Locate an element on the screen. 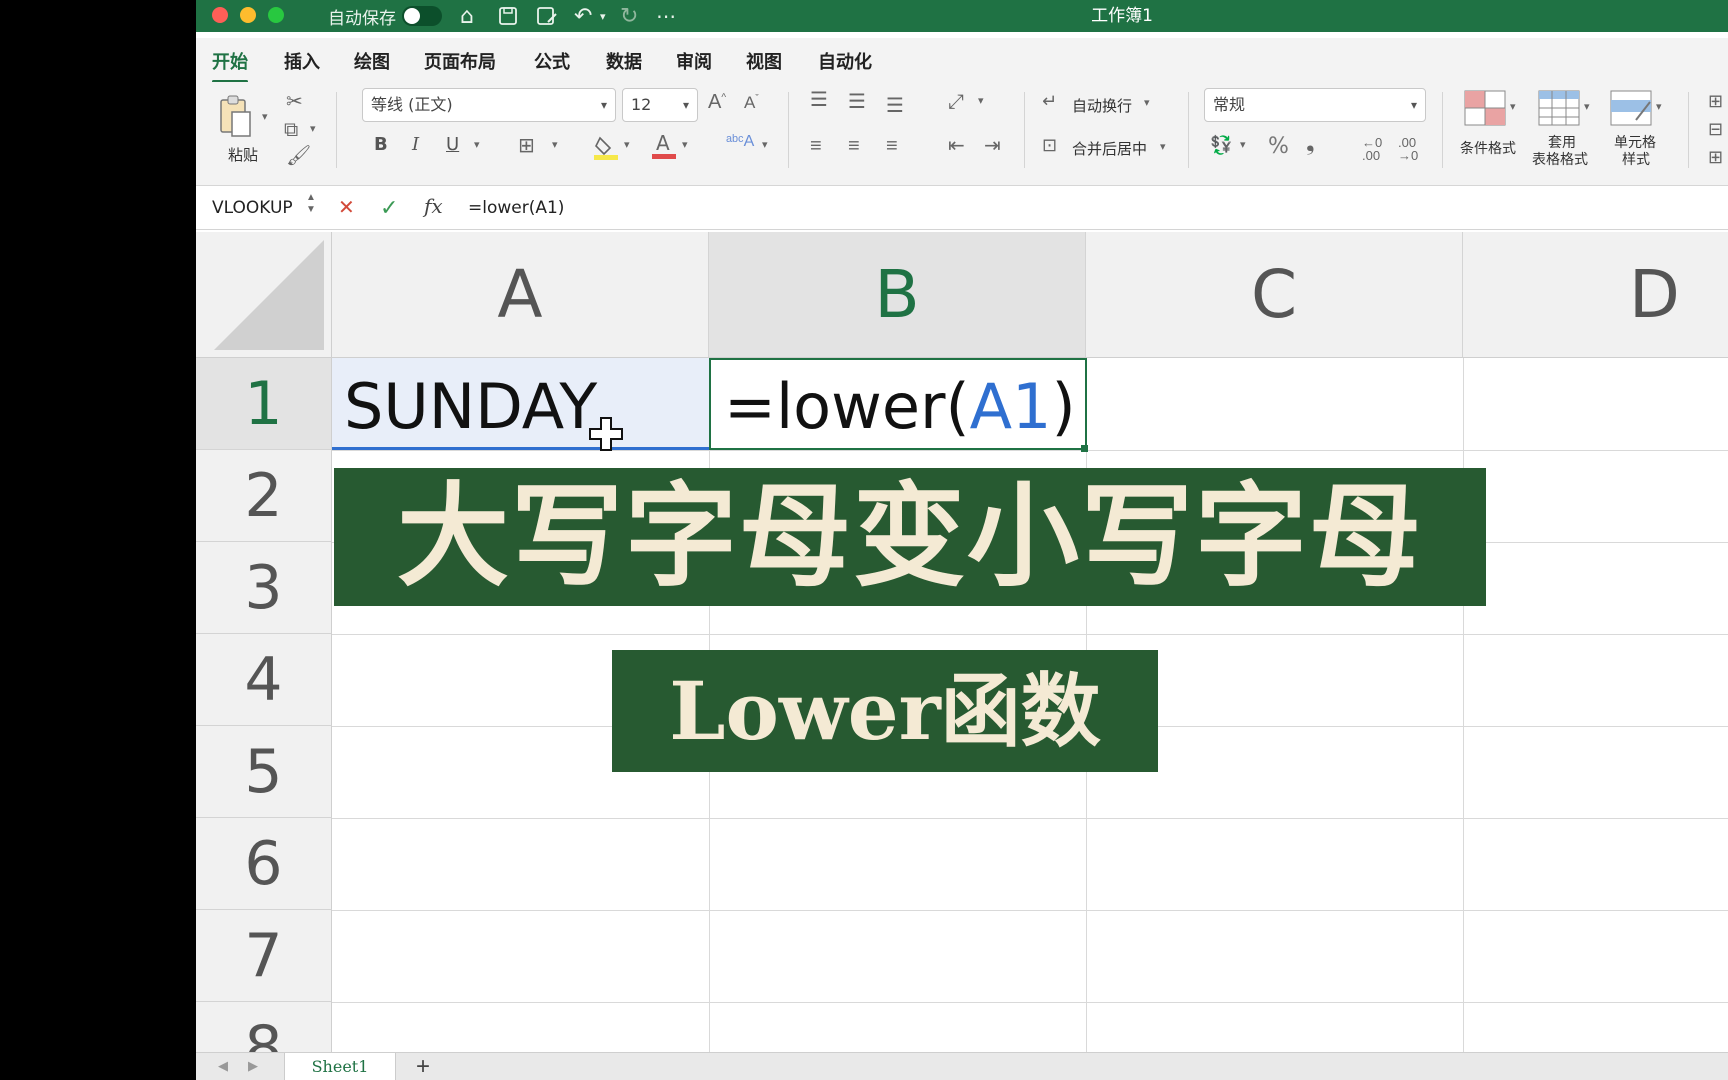 The height and width of the screenshot is (1080, 1728). formula-bar: VLOOKUP ▲ ▼ ✕ ✓ fx =lower(A1) is located at coordinates (962, 208).